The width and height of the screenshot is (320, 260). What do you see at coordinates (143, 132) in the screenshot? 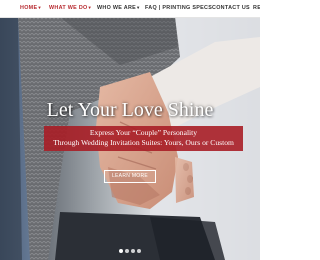
I see `tagline-line-1: Express Your “Couple” Personality` at bounding box center [143, 132].